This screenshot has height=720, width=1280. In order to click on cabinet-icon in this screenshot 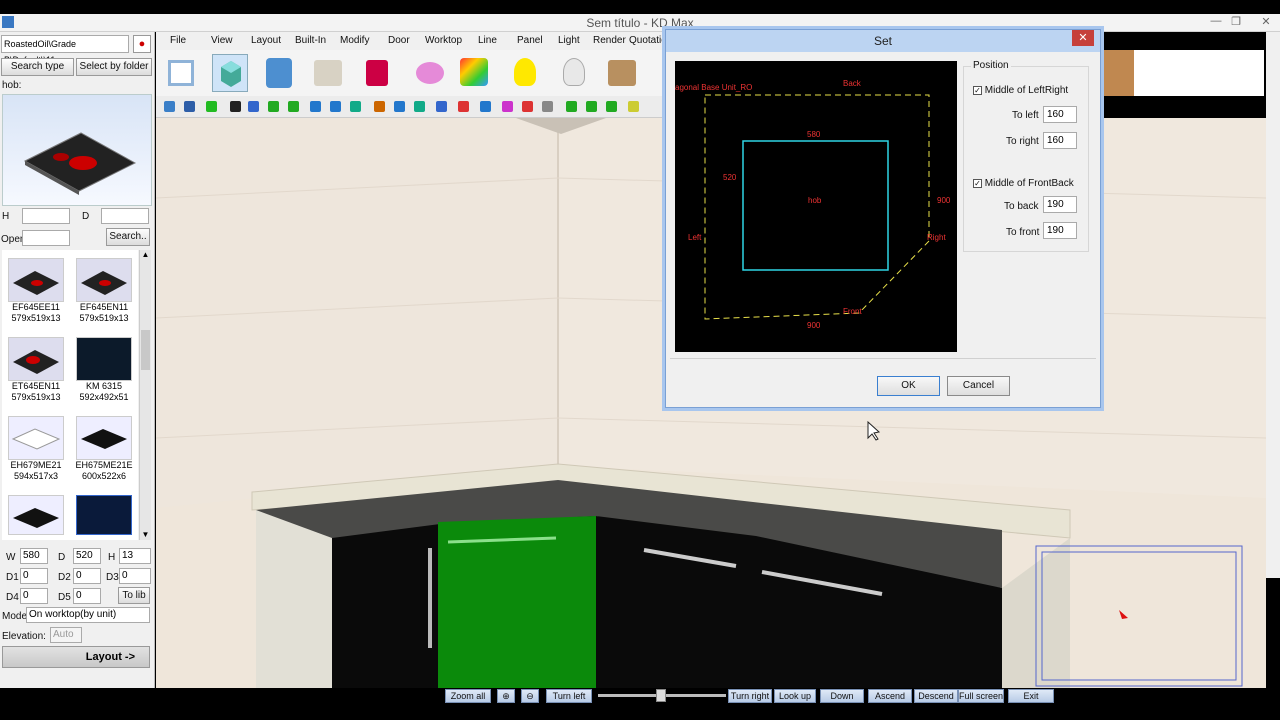, I will do `click(230, 73)`.